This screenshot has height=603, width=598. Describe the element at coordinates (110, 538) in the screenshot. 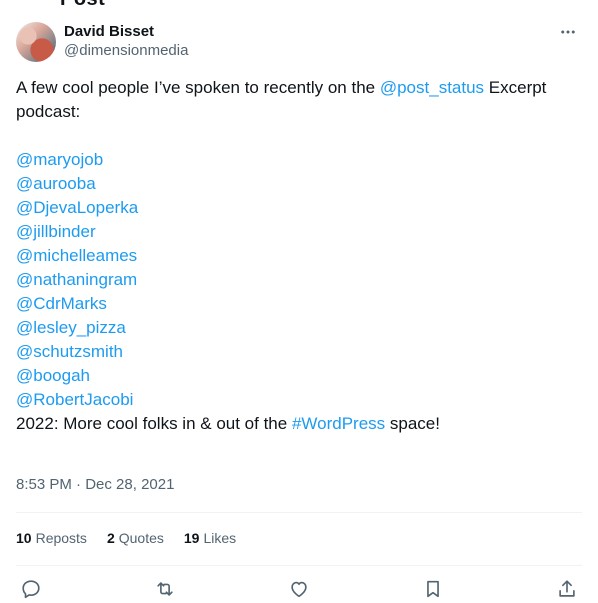

I see `quotes-count: 2` at that location.